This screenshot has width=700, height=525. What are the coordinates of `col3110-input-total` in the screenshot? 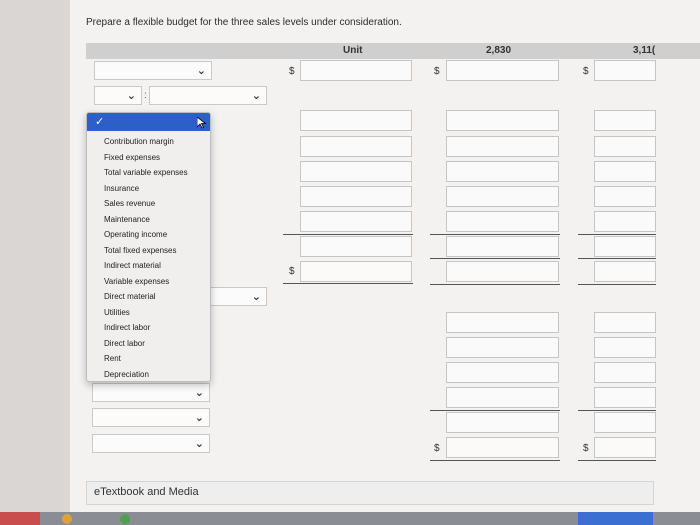 It's located at (625, 447).